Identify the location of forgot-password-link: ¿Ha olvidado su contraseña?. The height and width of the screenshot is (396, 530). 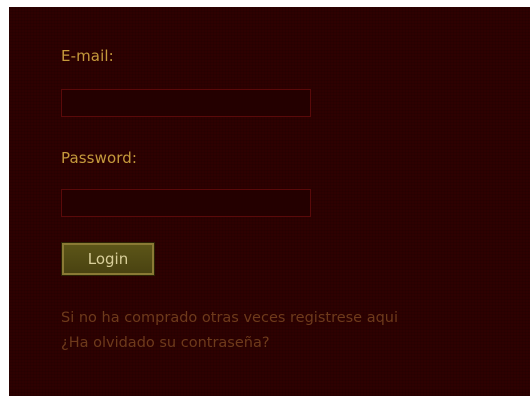
(165, 343).